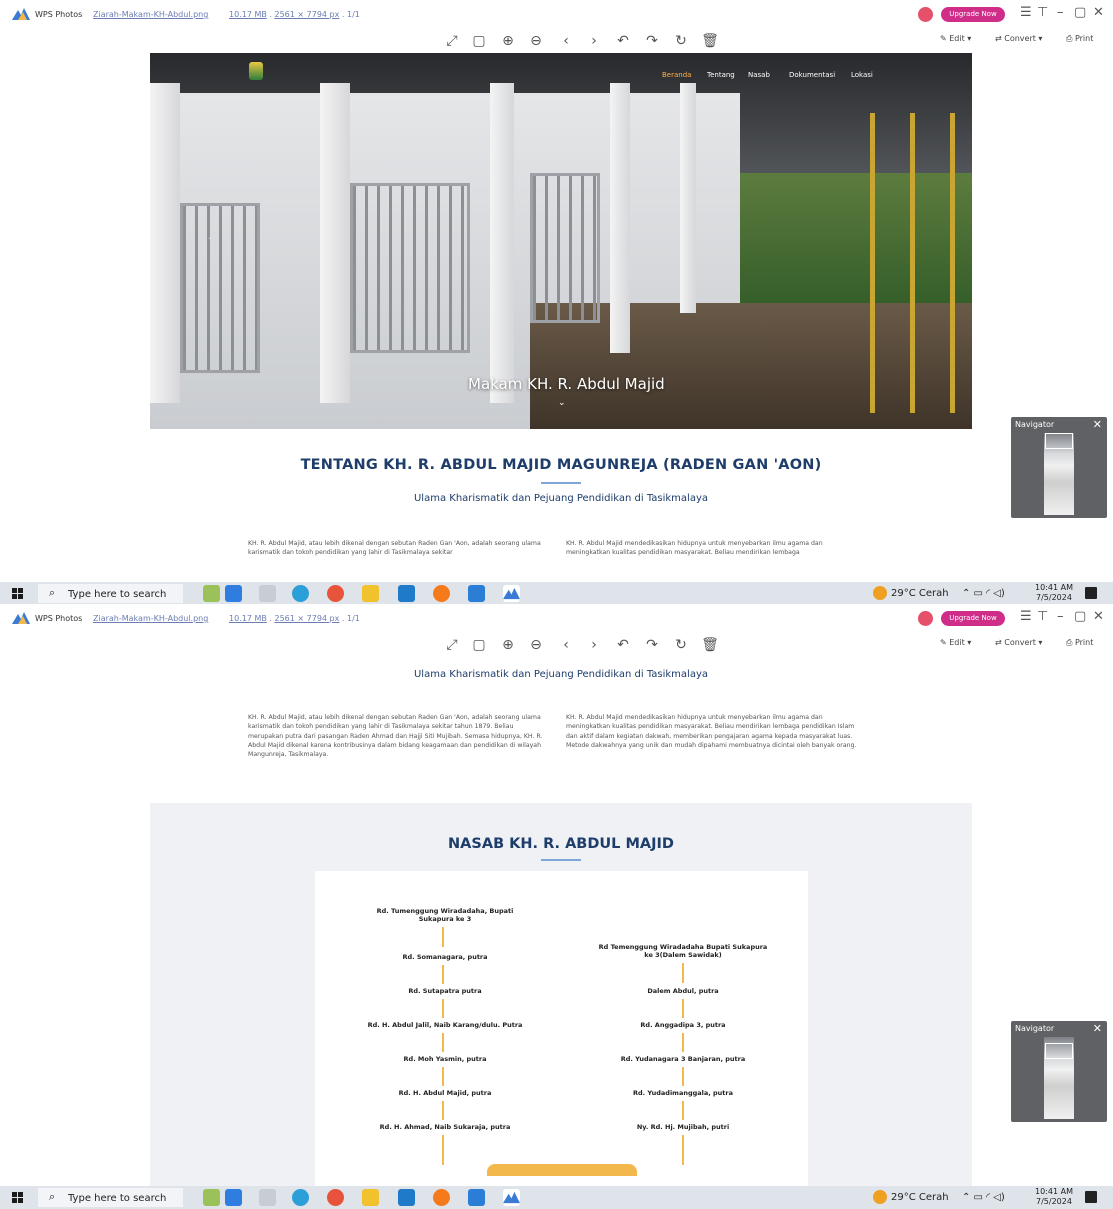 The height and width of the screenshot is (1209, 1113). I want to click on title-underline, so click(561, 483).